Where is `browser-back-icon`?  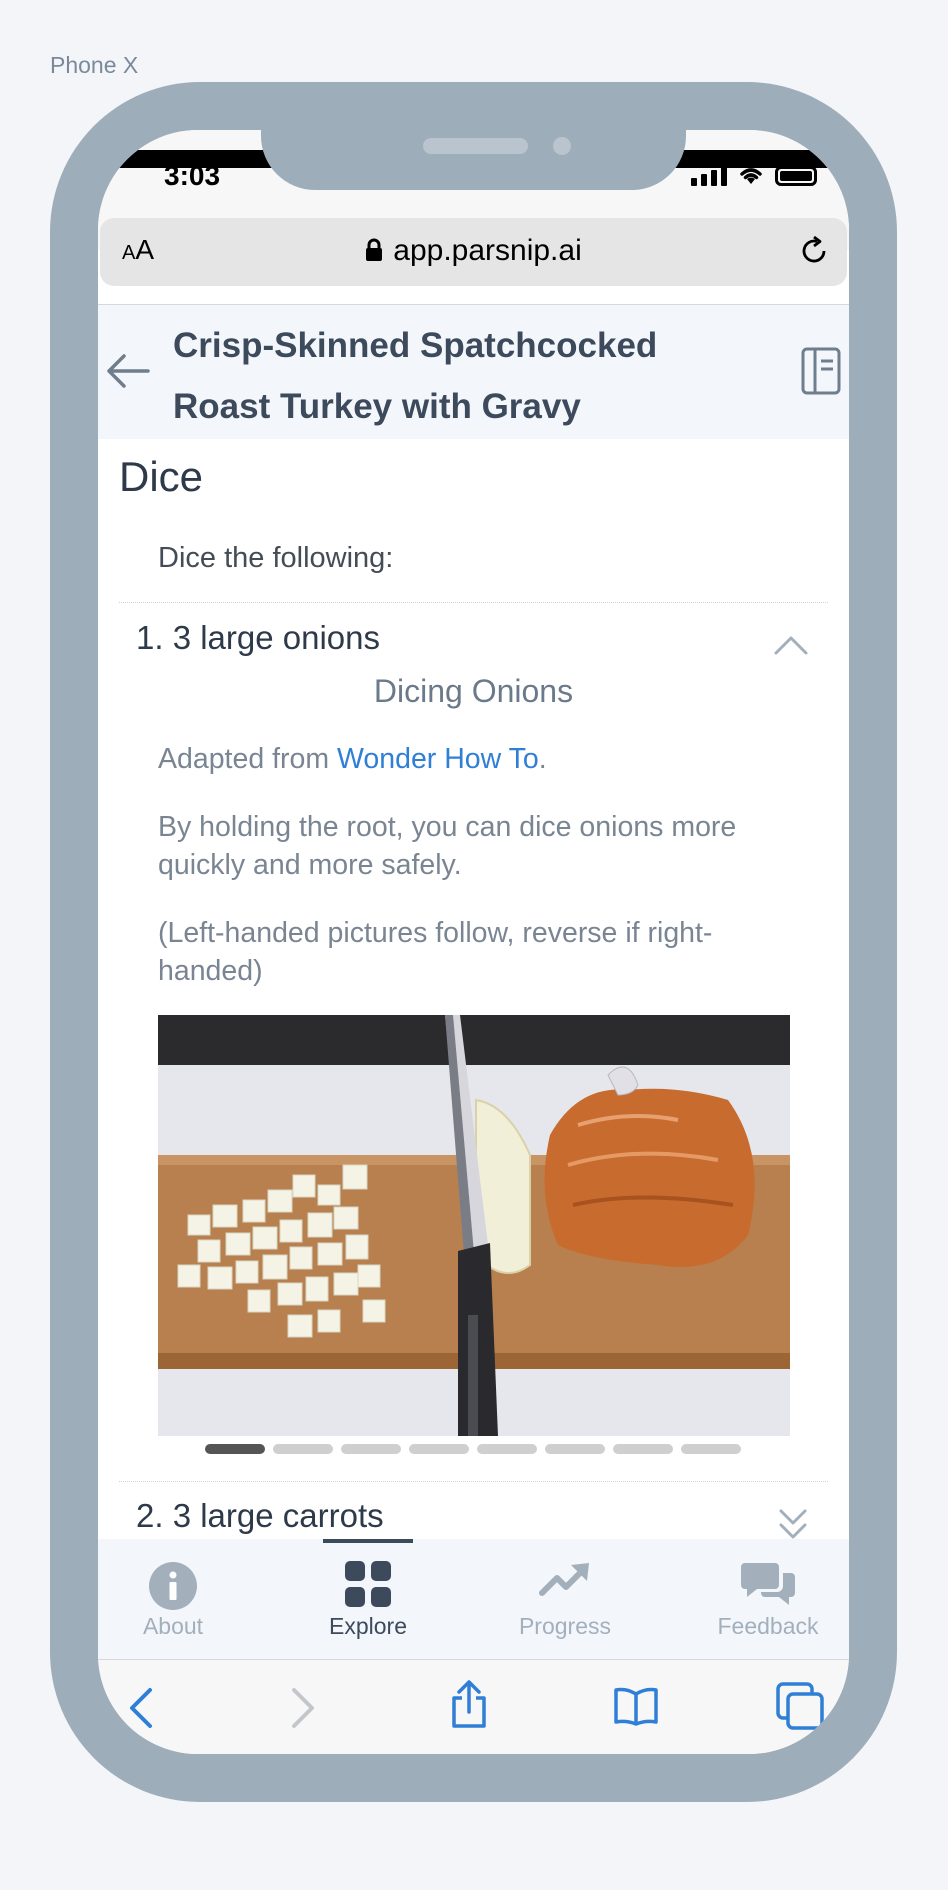
browser-back-icon is located at coordinates (141, 1708).